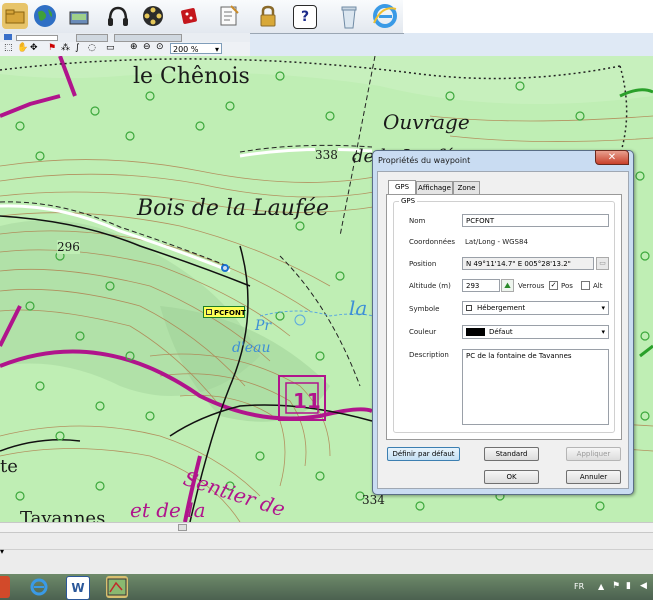  What do you see at coordinates (68, 247) in the screenshot?
I see `map-label-altitude-296: 296` at bounding box center [68, 247].